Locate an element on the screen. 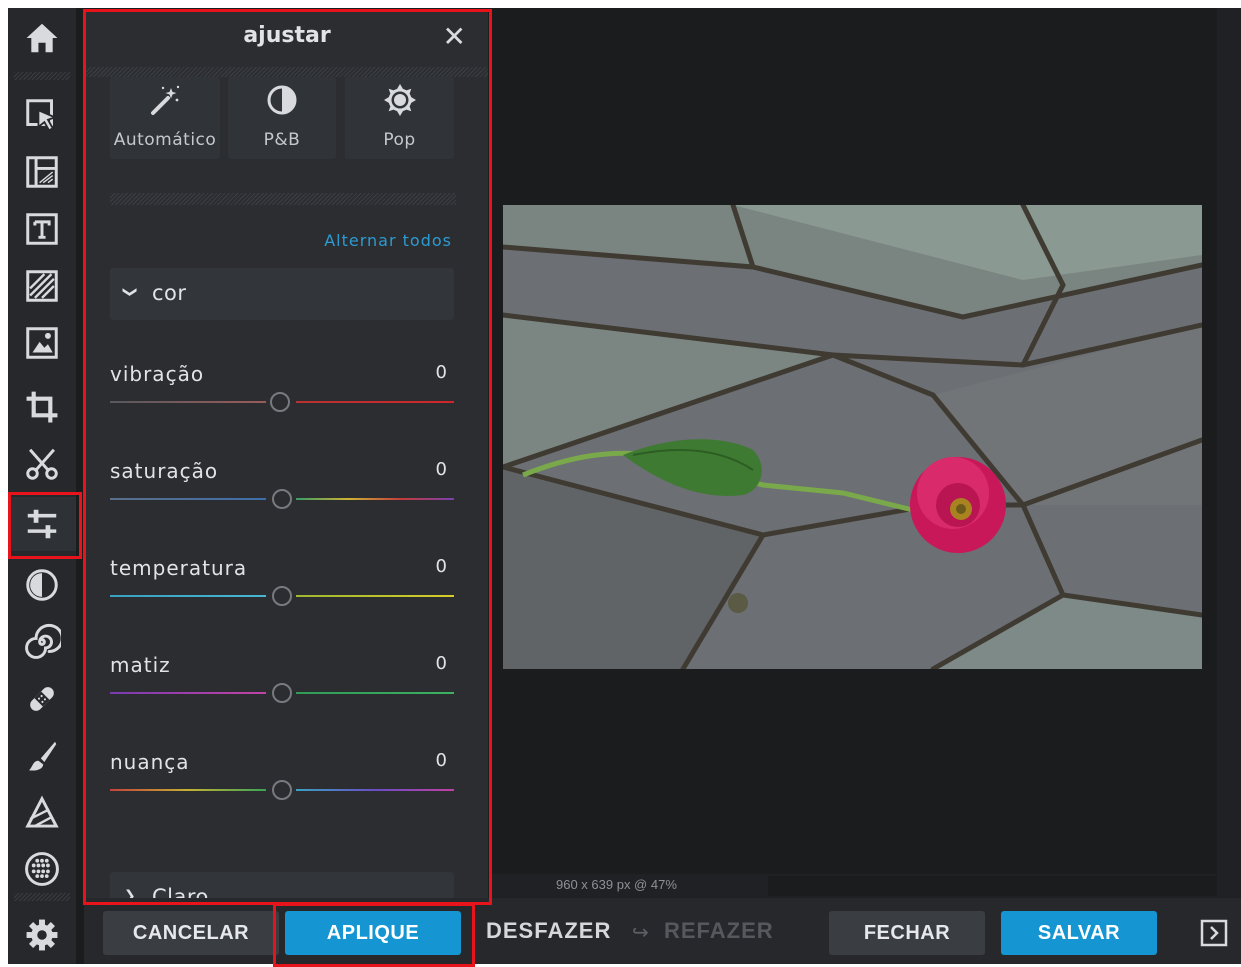 This screenshot has width=1241, height=967. slider-label: temperatura is located at coordinates (179, 568).